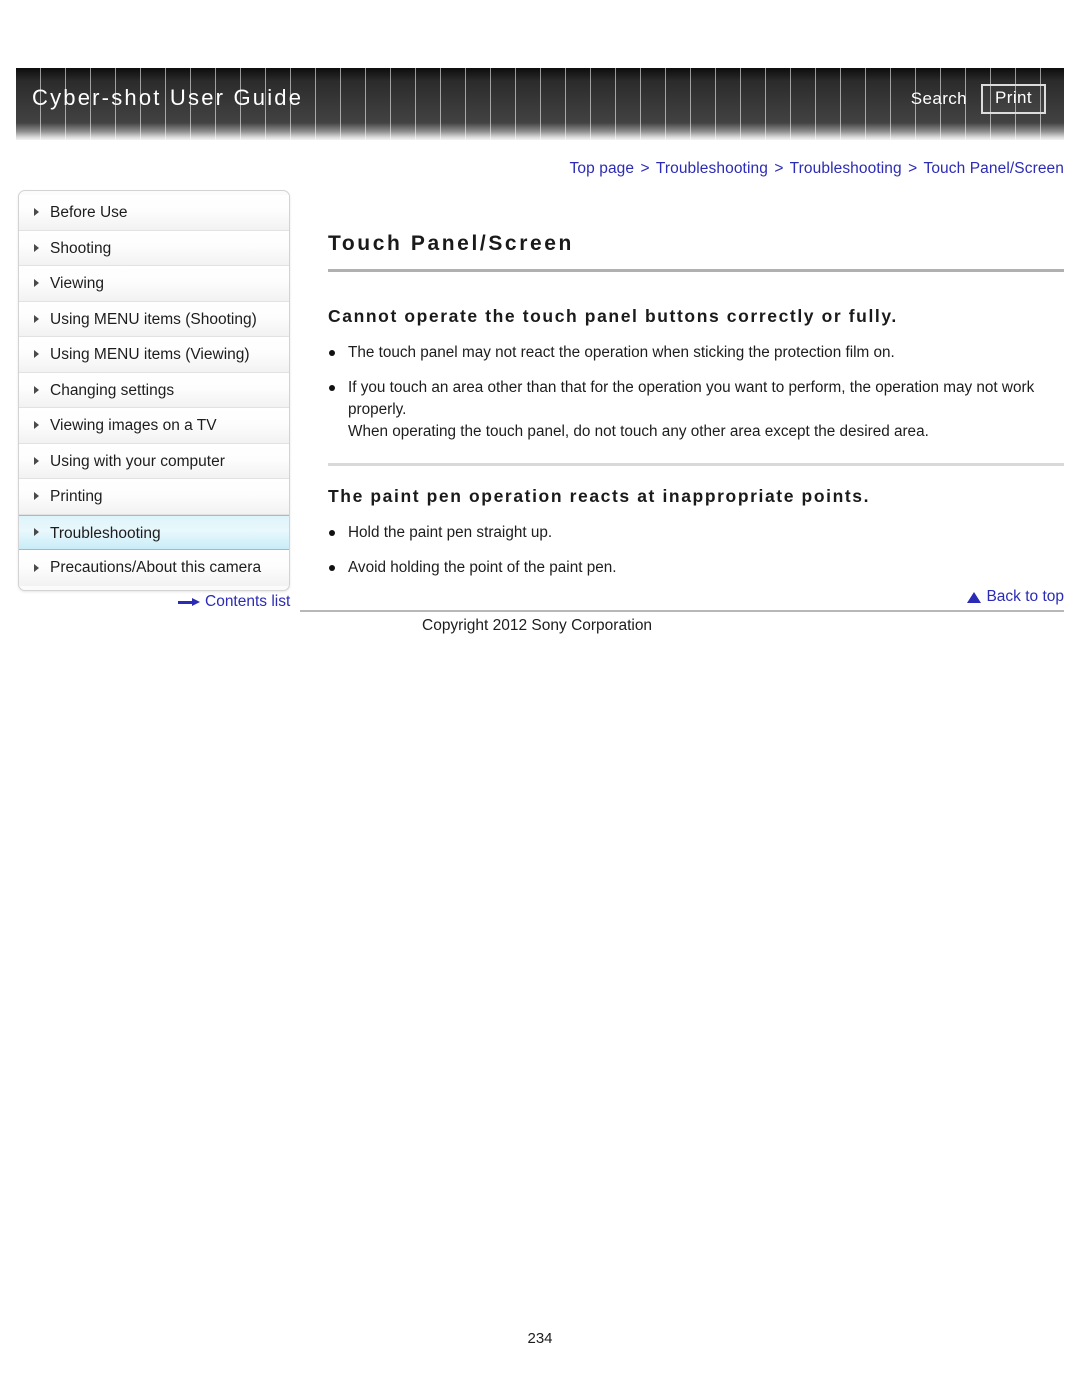  Describe the element at coordinates (112, 390) in the screenshot. I see `sidebar-item-label: Changing settings` at that location.